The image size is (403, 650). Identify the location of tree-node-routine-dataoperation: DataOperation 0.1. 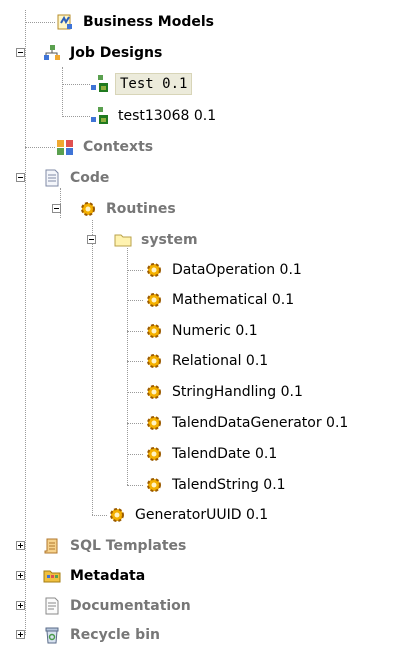
(224, 270).